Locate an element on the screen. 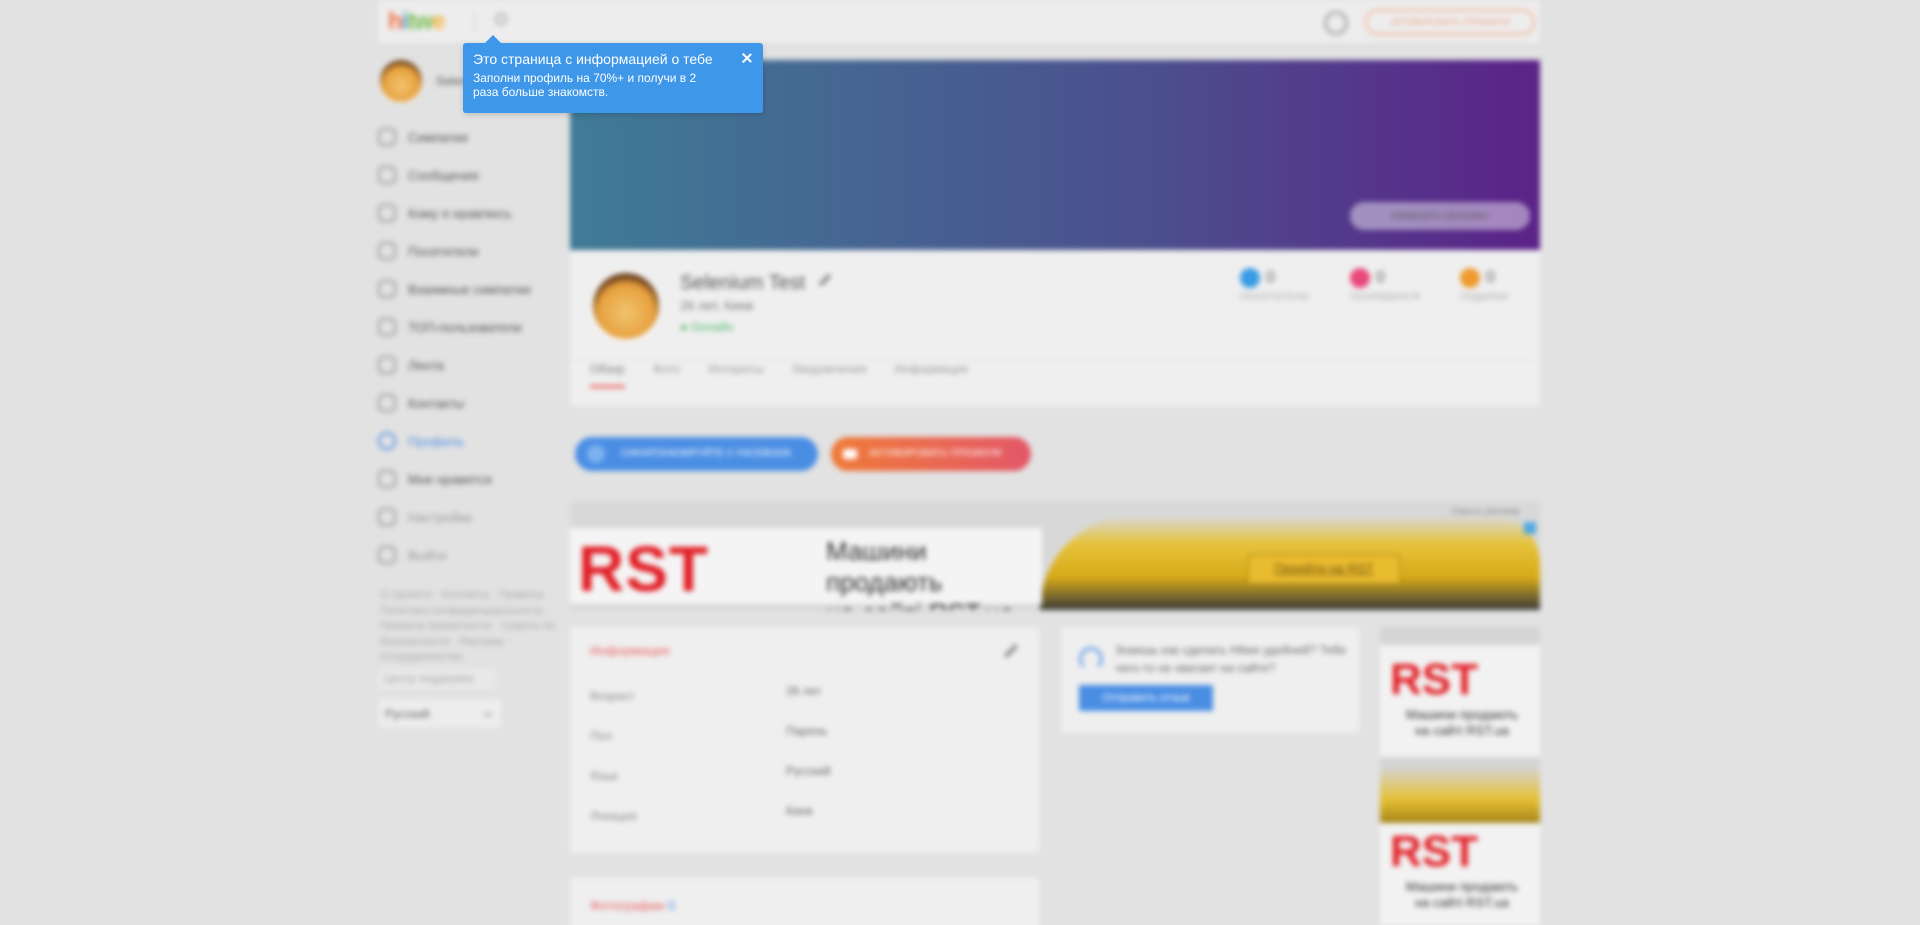  activate-premium-button: АКТИВИРОВАТЬ ПРЕМИУМ is located at coordinates (931, 454).